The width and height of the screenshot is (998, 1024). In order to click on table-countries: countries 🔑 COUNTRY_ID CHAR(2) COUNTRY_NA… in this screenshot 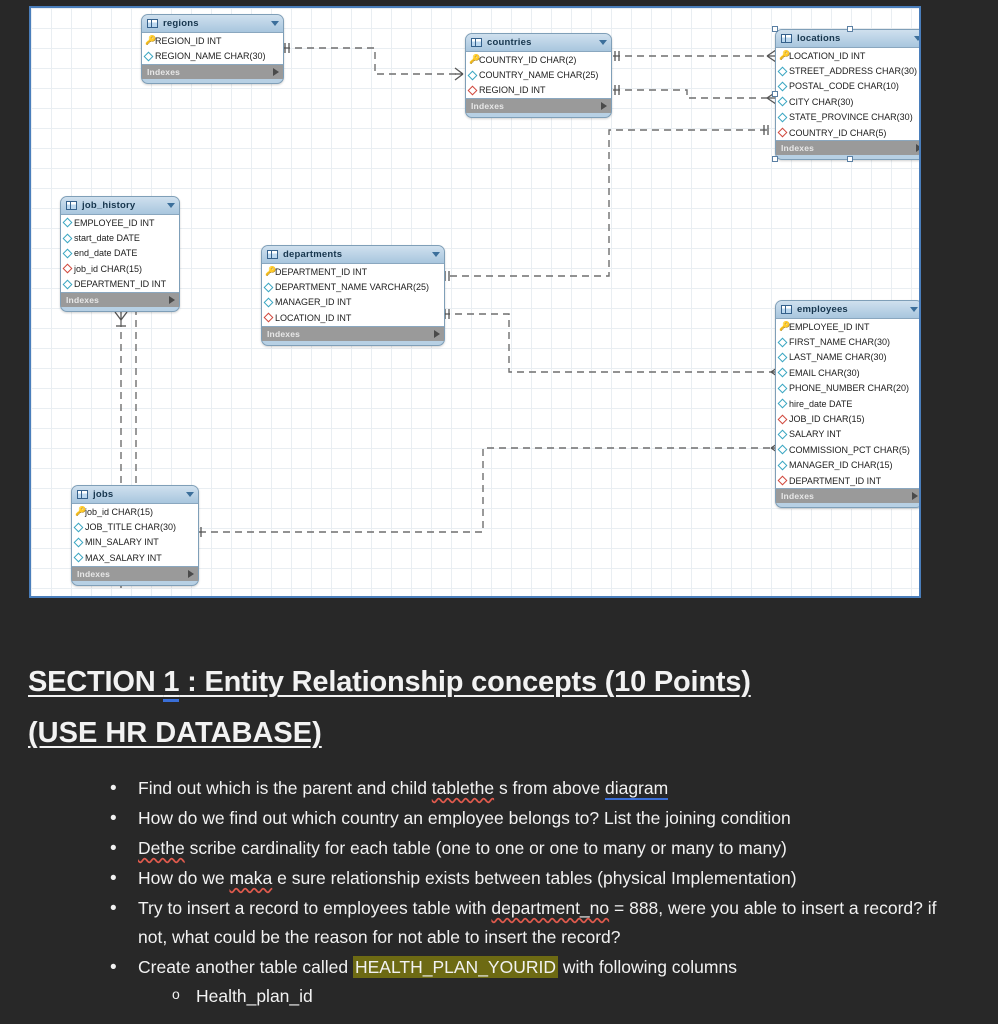, I will do `click(538, 76)`.